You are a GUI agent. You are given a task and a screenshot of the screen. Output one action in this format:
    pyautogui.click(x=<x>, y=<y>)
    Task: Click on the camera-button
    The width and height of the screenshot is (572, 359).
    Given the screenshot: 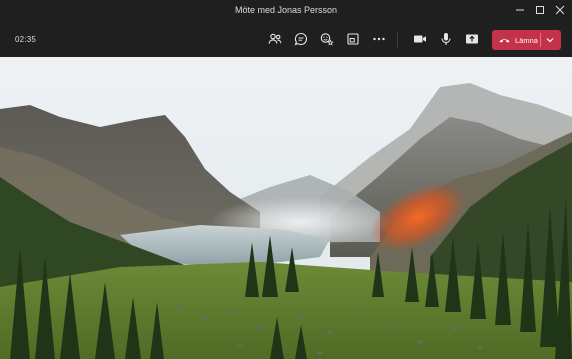 What is the action you would take?
    pyautogui.click(x=420, y=39)
    